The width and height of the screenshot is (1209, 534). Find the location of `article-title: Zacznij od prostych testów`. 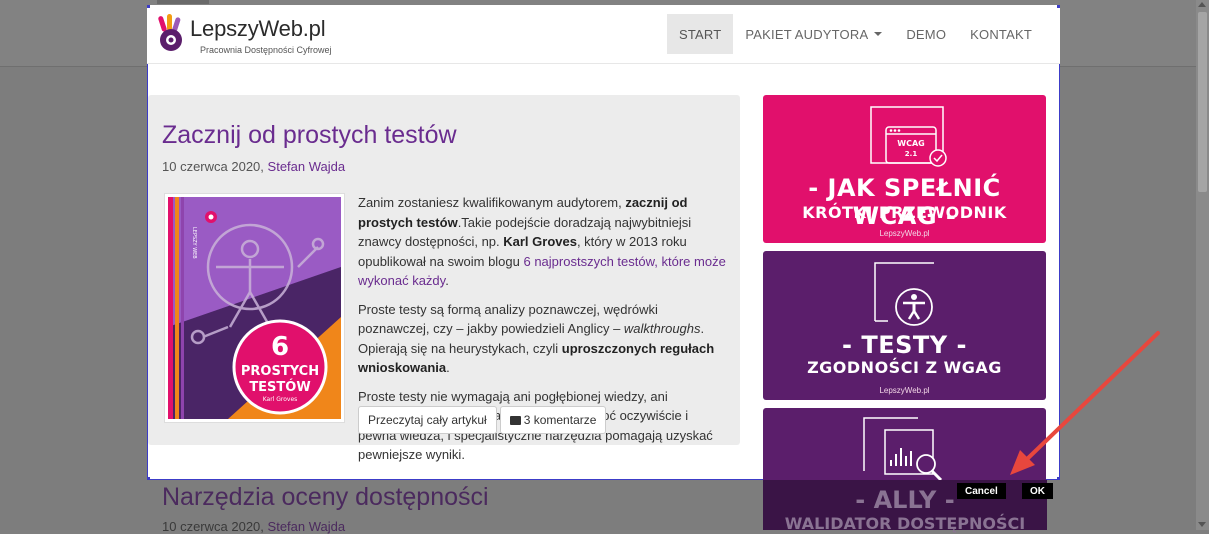

article-title: Zacznij od prostych testów is located at coordinates (309, 135).